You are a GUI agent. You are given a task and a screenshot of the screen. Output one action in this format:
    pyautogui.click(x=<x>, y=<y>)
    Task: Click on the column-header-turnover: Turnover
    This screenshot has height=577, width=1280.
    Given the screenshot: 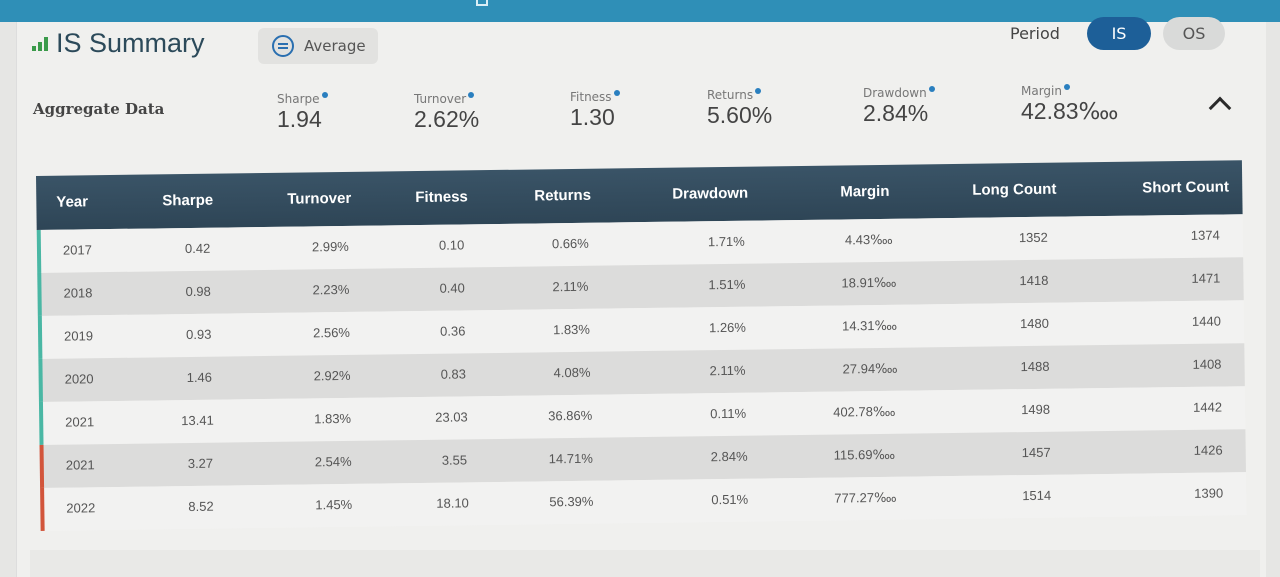 What is the action you would take?
    pyautogui.click(x=319, y=199)
    